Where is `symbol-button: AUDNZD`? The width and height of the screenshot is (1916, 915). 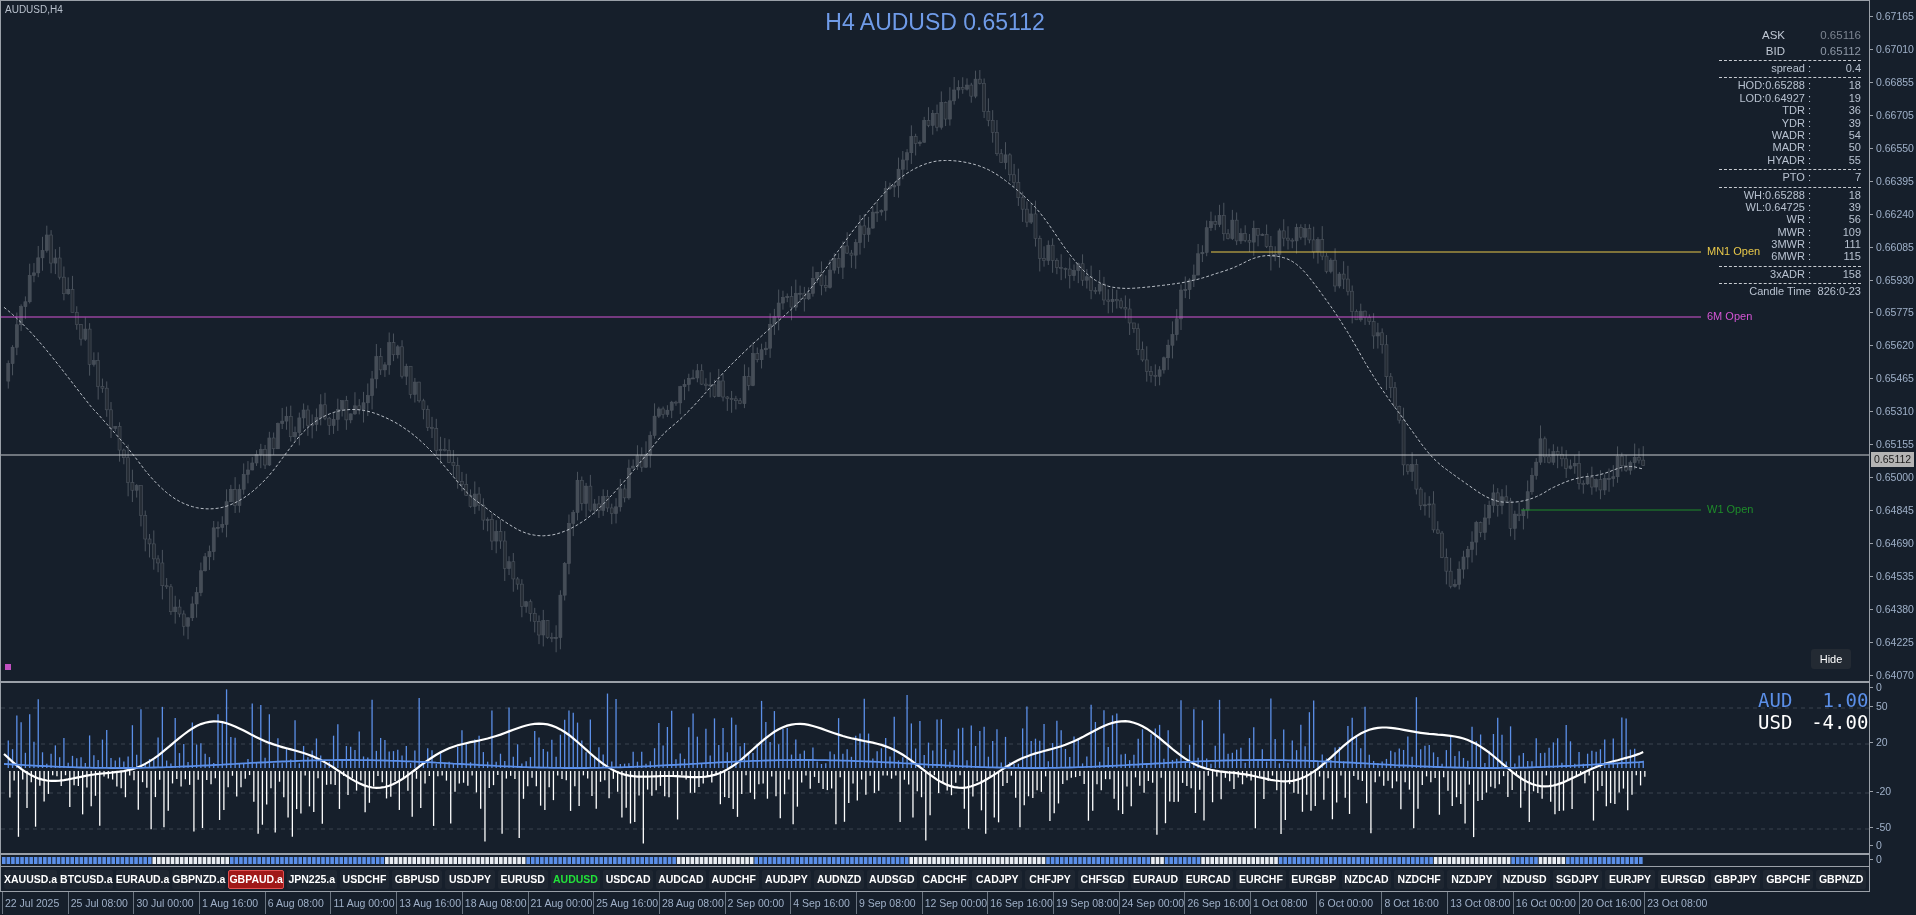
symbol-button: AUDNZD is located at coordinates (839, 879).